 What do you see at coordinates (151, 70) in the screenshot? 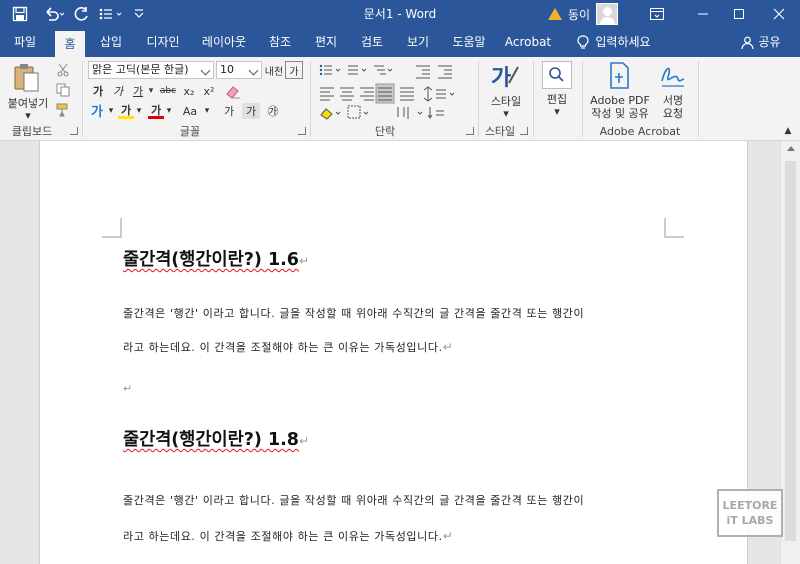
I see `font-name-box: 맑은 고딕(본문 한글)` at bounding box center [151, 70].